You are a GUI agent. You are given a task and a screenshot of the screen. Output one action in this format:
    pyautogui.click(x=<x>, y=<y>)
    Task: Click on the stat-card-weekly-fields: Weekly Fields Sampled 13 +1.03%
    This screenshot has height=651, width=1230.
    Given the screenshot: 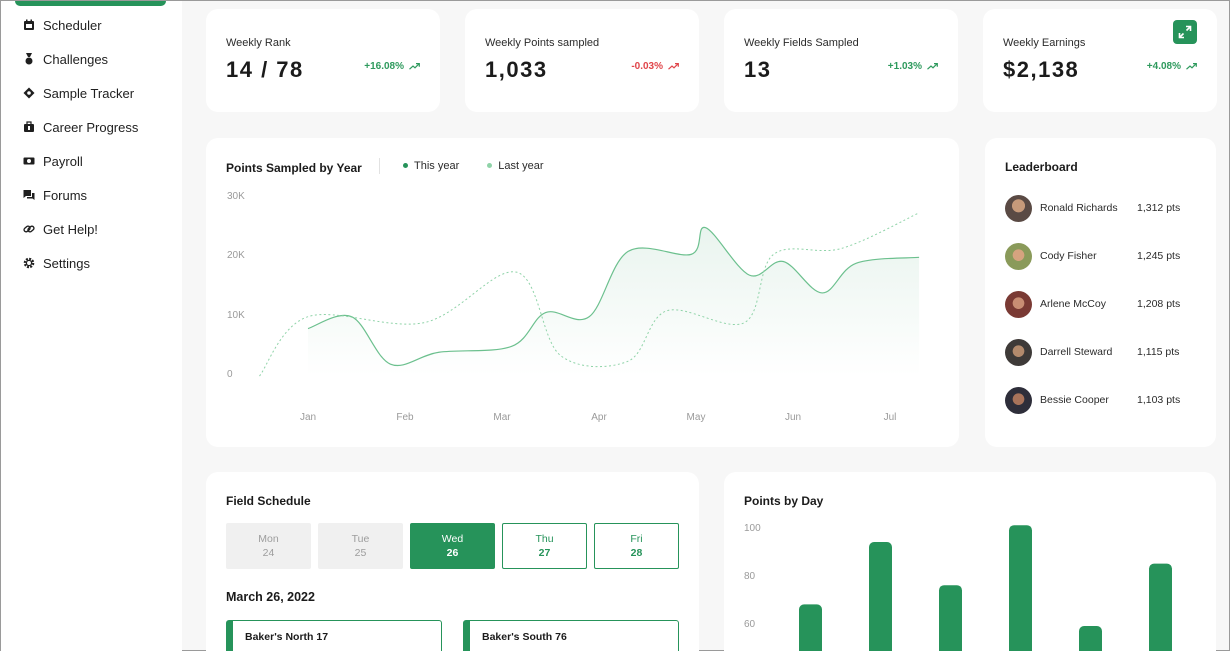 What is the action you would take?
    pyautogui.click(x=841, y=60)
    